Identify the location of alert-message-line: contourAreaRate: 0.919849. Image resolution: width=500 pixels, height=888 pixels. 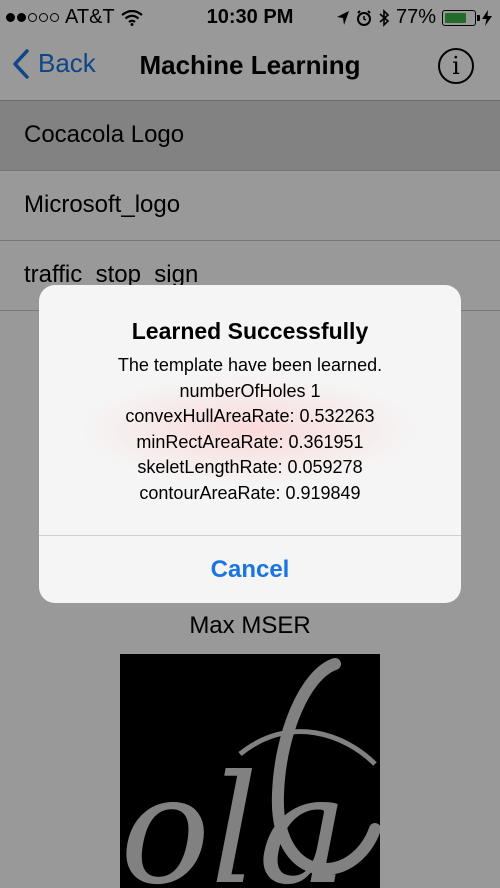
(250, 492).